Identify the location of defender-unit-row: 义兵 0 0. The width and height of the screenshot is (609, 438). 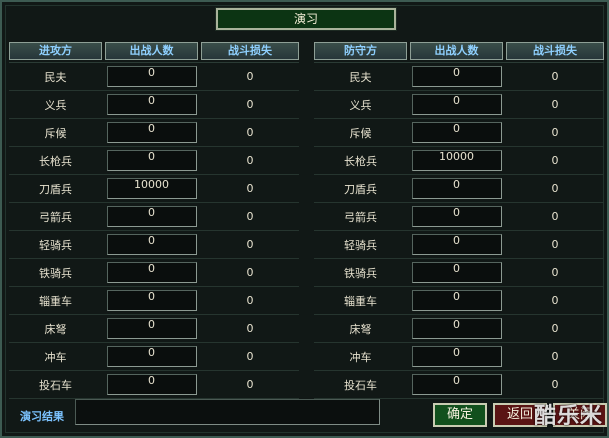
(459, 105).